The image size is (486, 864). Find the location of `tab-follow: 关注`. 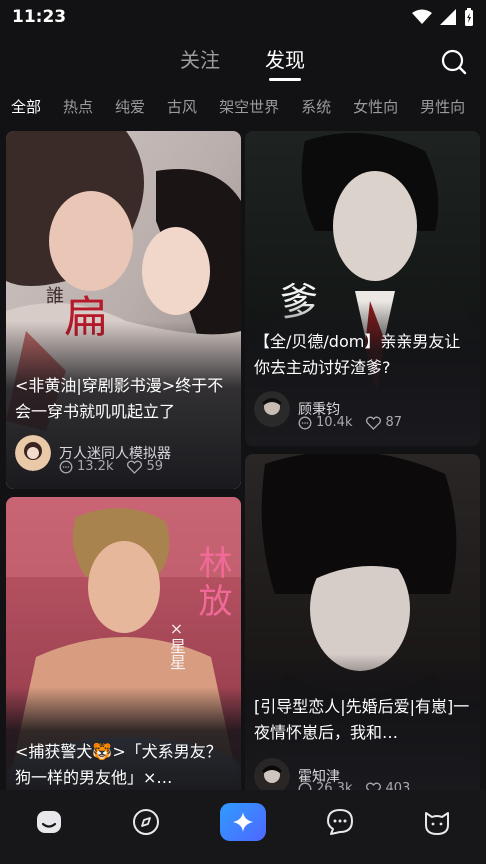

tab-follow: 关注 is located at coordinates (200, 58).